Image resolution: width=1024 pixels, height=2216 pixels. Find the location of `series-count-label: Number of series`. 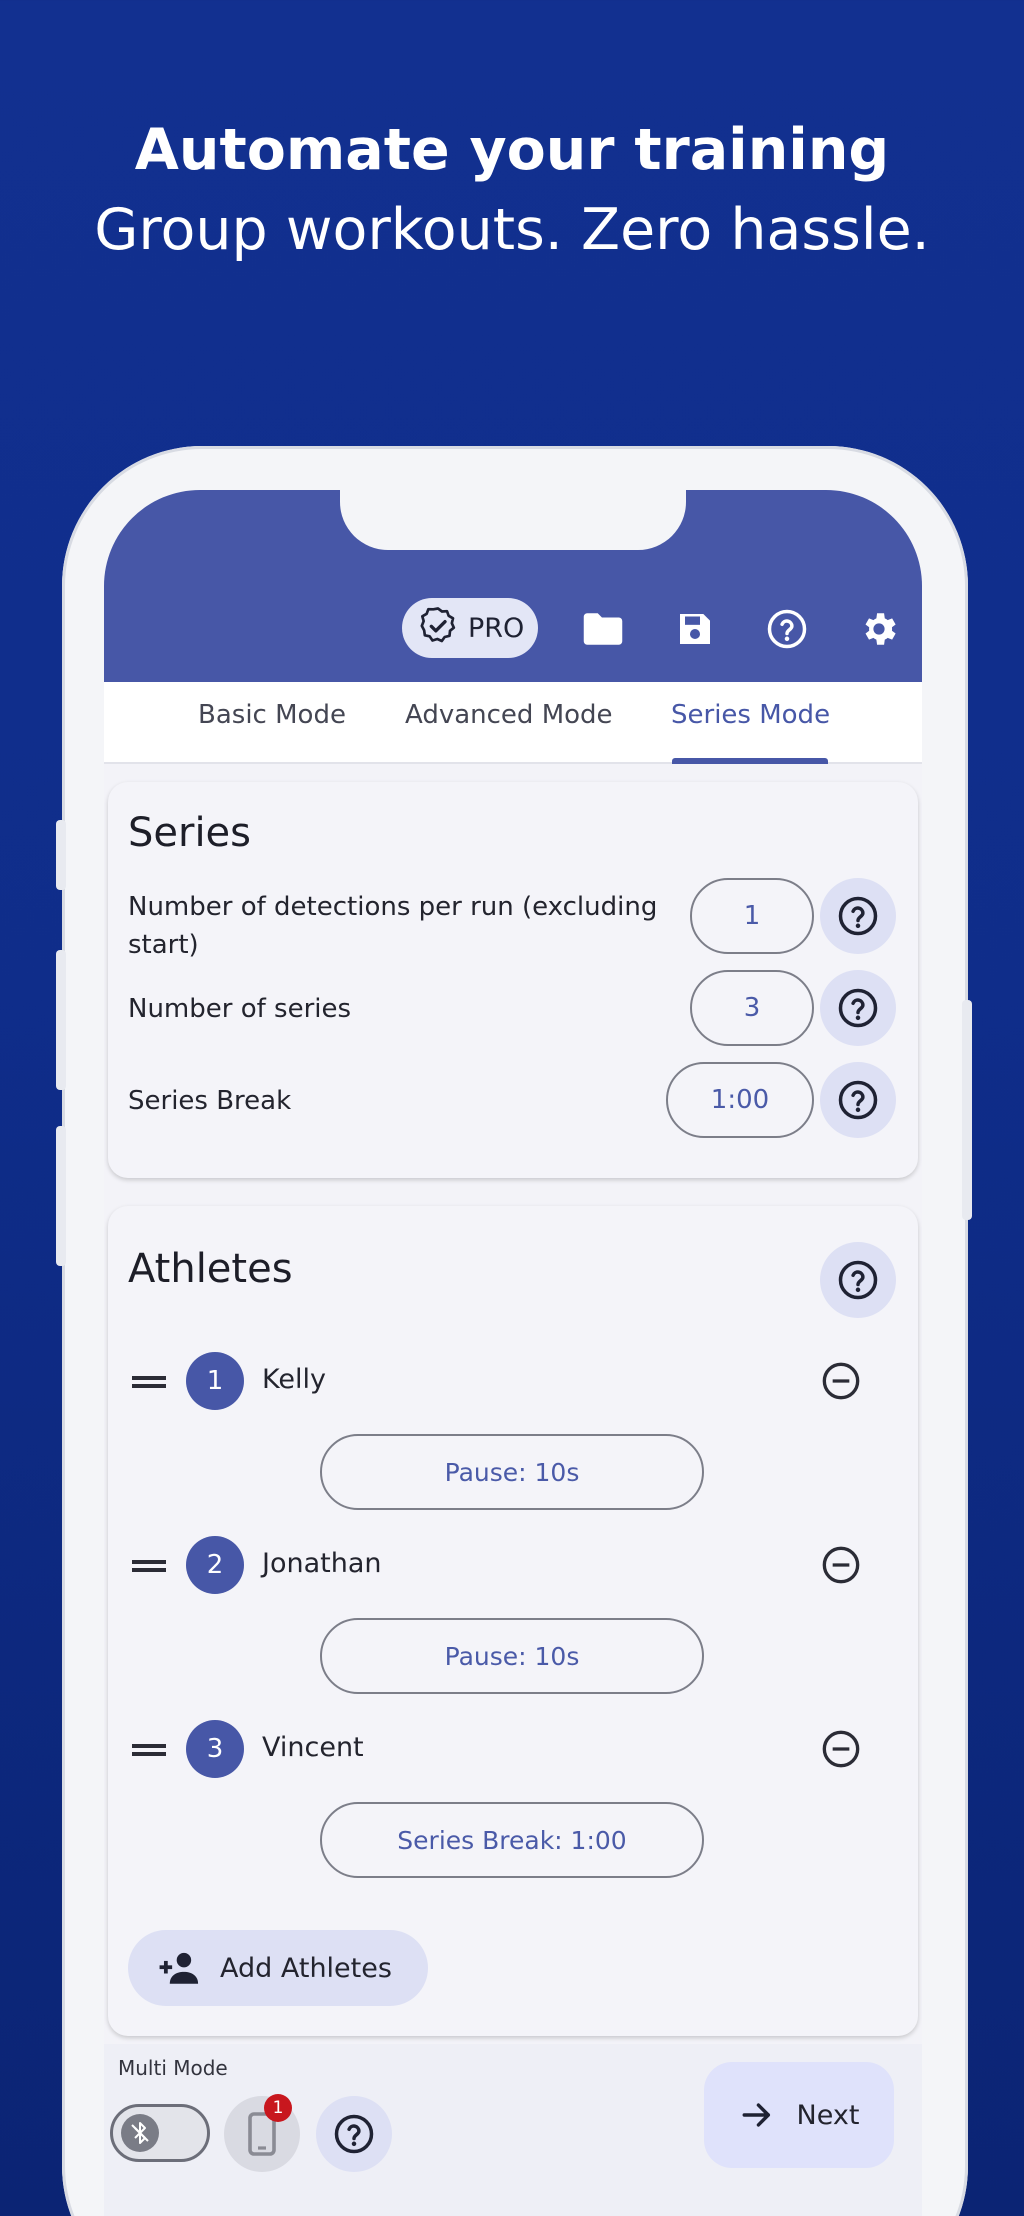

series-count-label: Number of series is located at coordinates (240, 1009).